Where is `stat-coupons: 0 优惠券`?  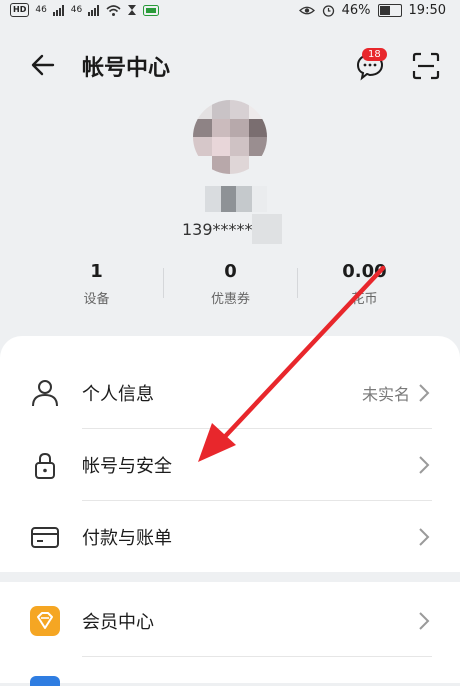 stat-coupons: 0 优惠券 is located at coordinates (230, 283).